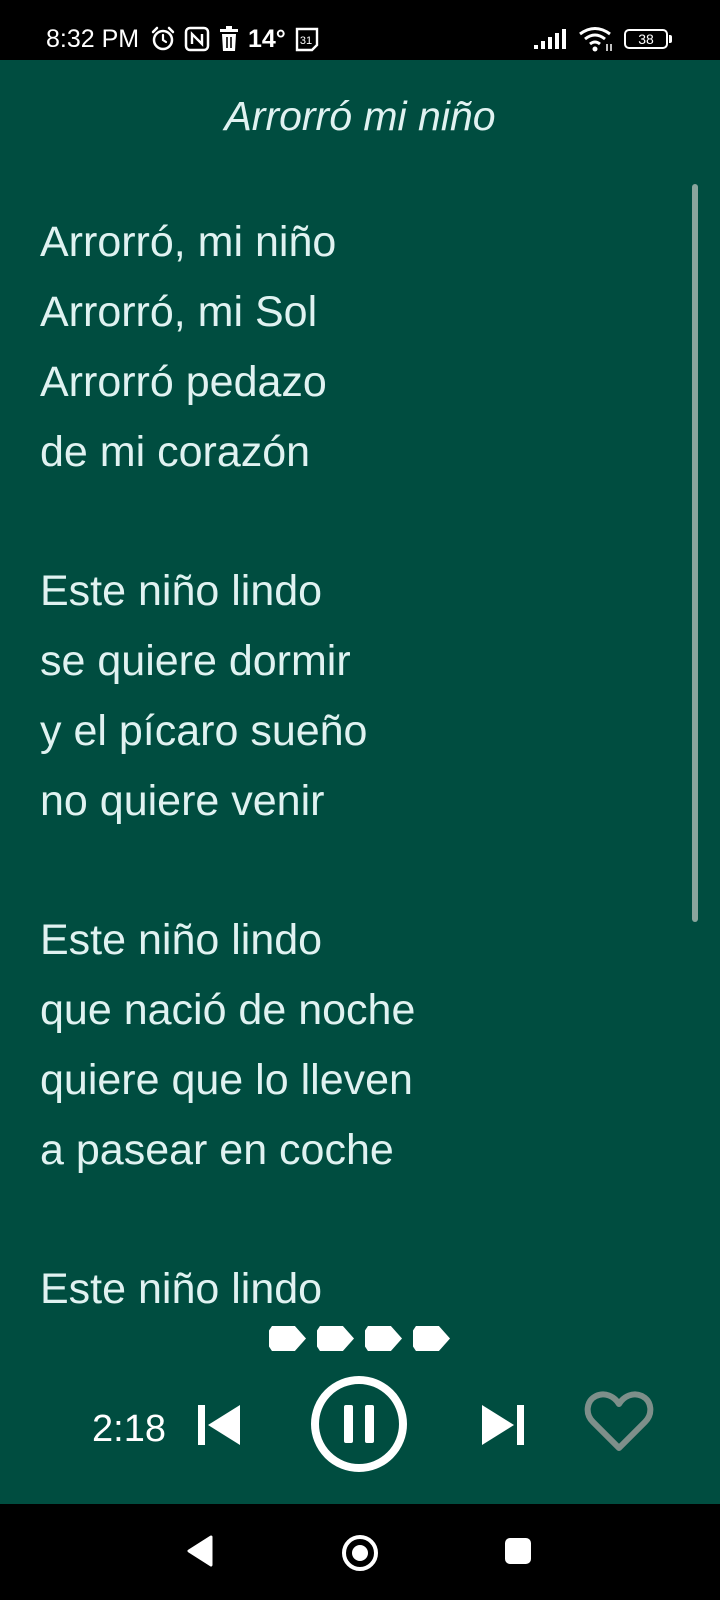  I want to click on skip-next-icon, so click(503, 1425).